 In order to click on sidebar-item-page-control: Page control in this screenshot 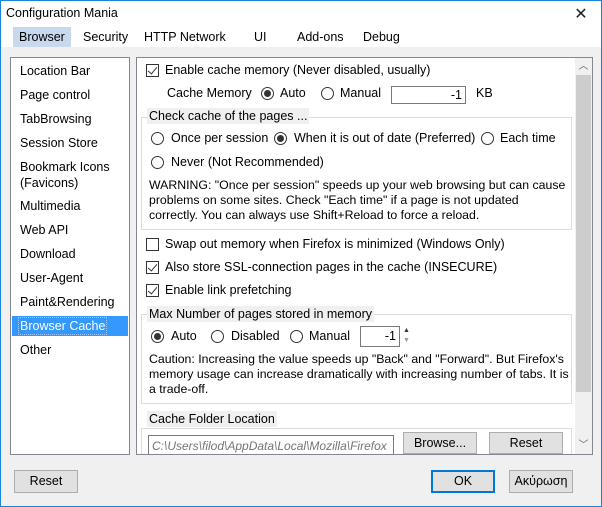, I will do `click(70, 95)`.